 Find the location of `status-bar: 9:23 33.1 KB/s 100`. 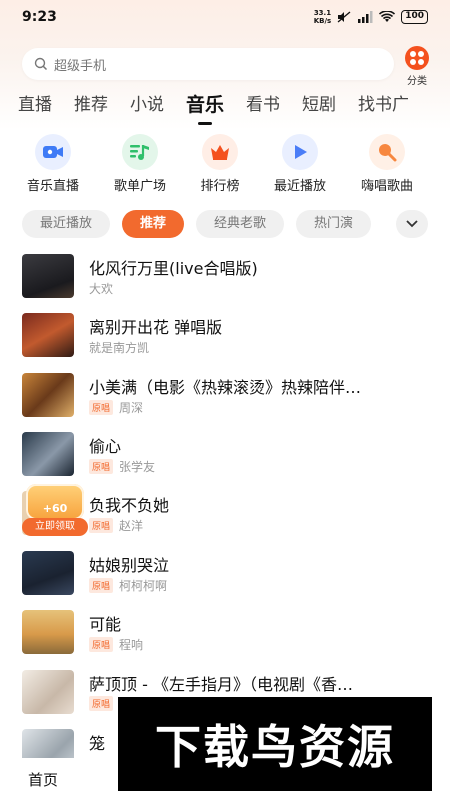

status-bar: 9:23 33.1 KB/s 100 is located at coordinates (225, 17).